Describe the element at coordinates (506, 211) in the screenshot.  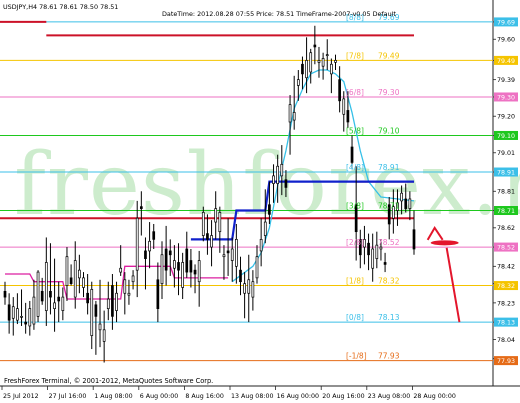
I see `price-badge-label: 78.71` at that location.